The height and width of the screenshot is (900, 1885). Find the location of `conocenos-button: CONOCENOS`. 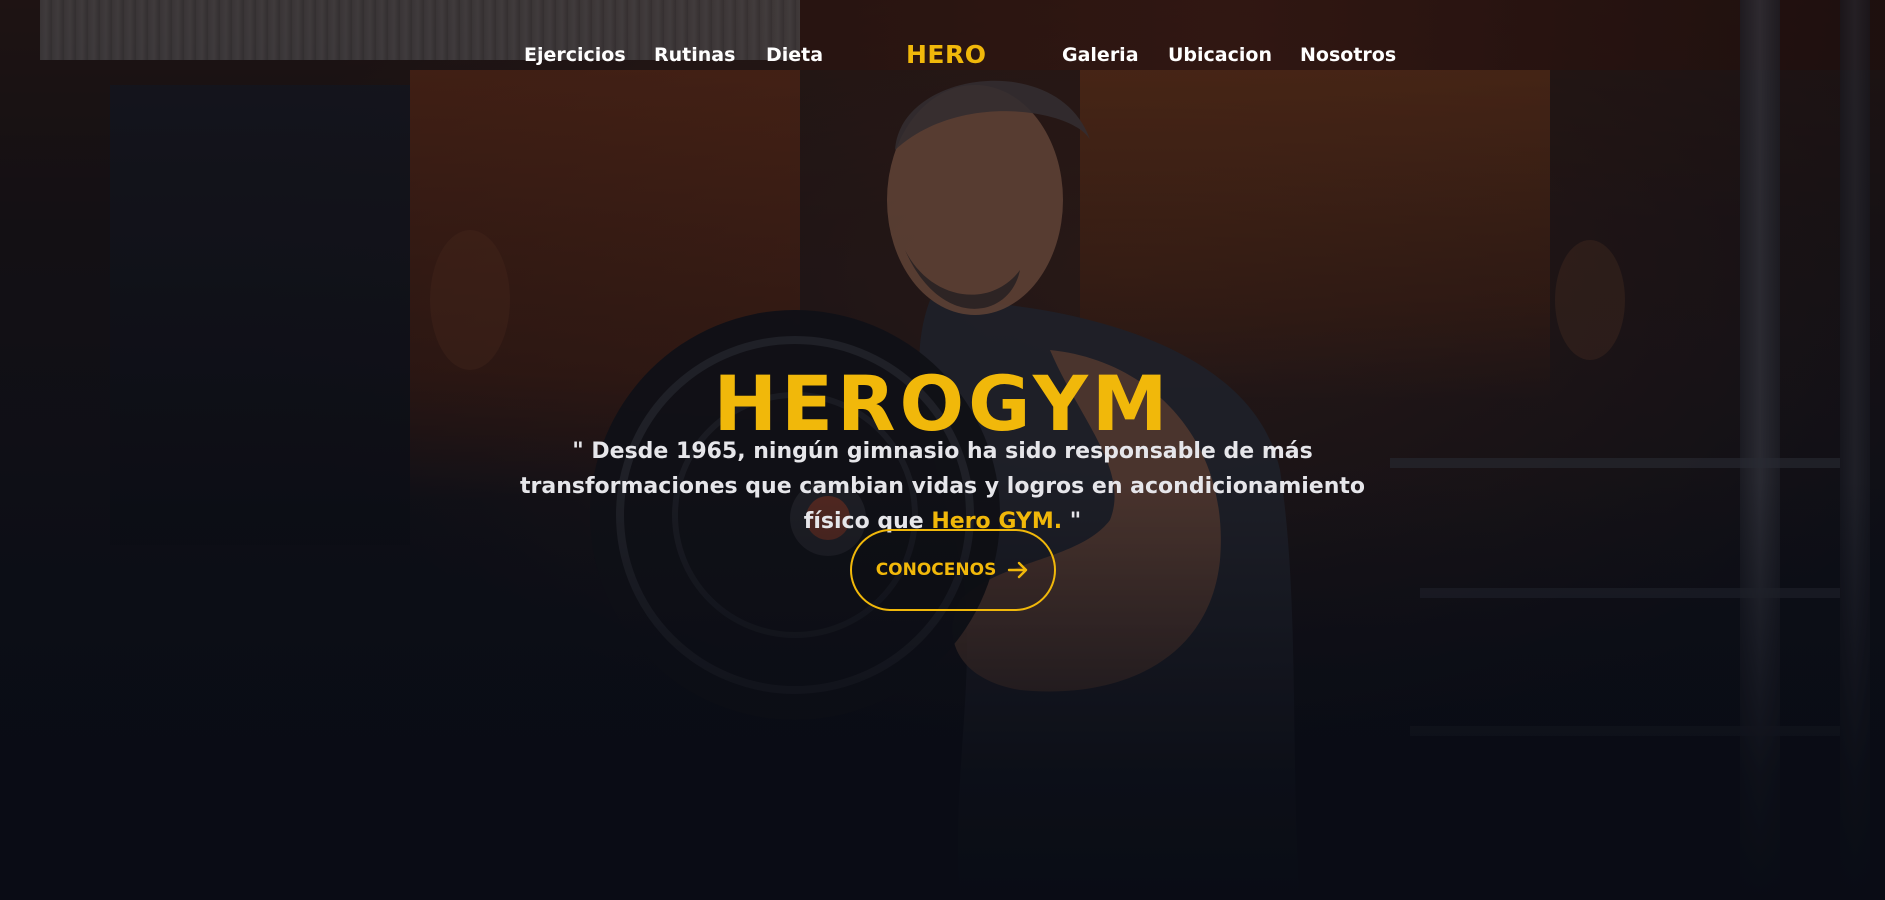

conocenos-button: CONOCENOS is located at coordinates (953, 570).